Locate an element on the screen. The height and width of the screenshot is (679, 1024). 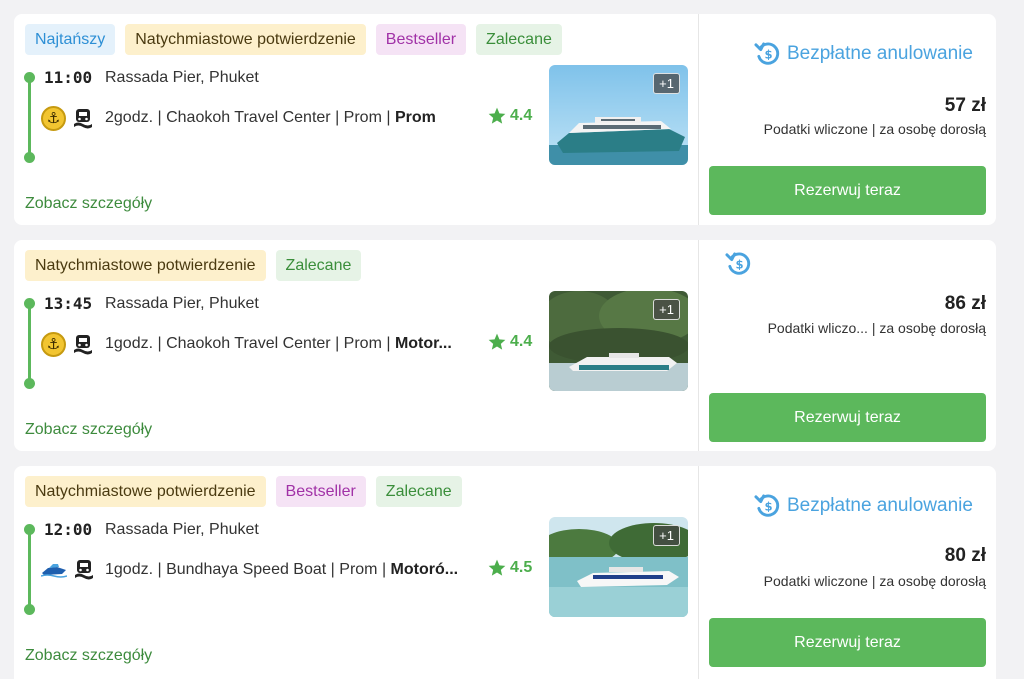
departure-time: 13:45 is located at coordinates (68, 303).